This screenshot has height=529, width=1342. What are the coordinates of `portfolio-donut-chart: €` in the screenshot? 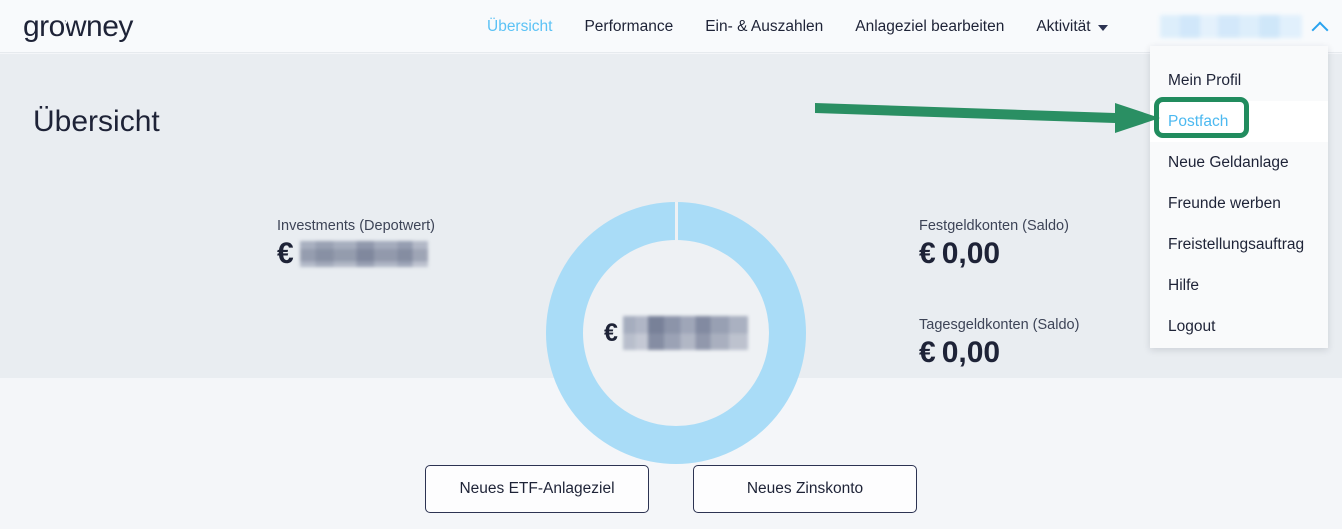 It's located at (676, 333).